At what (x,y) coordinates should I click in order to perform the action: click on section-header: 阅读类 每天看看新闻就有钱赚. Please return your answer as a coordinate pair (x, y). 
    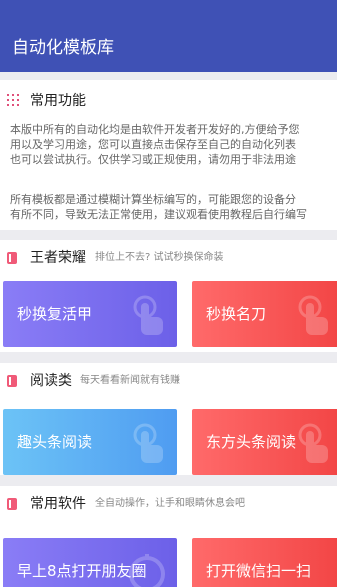
    Looking at the image, I should click on (168, 381).